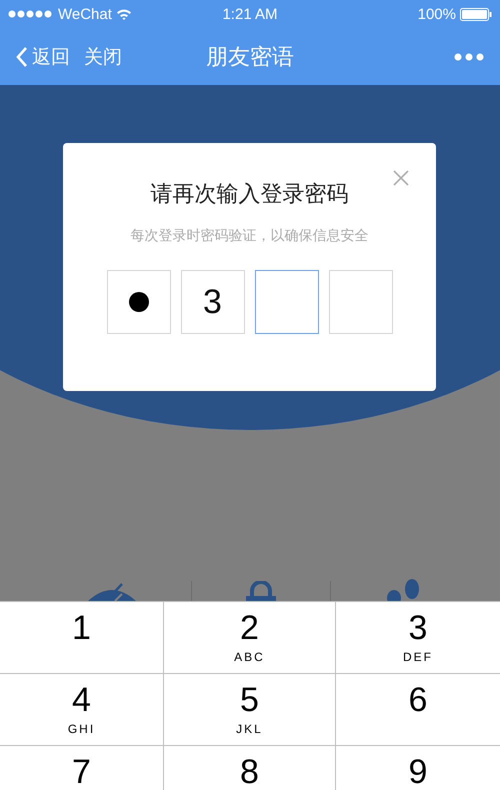  I want to click on keypad-key: 6, so click(418, 709).